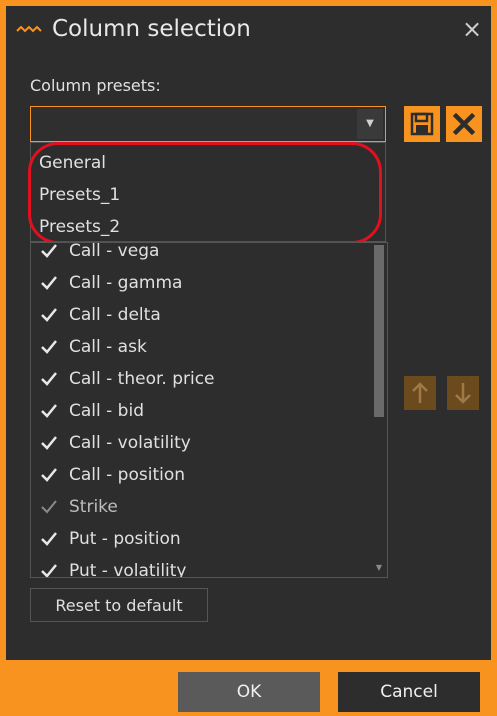 The height and width of the screenshot is (716, 497). I want to click on title-bar: Column selection ×, so click(248, 29).